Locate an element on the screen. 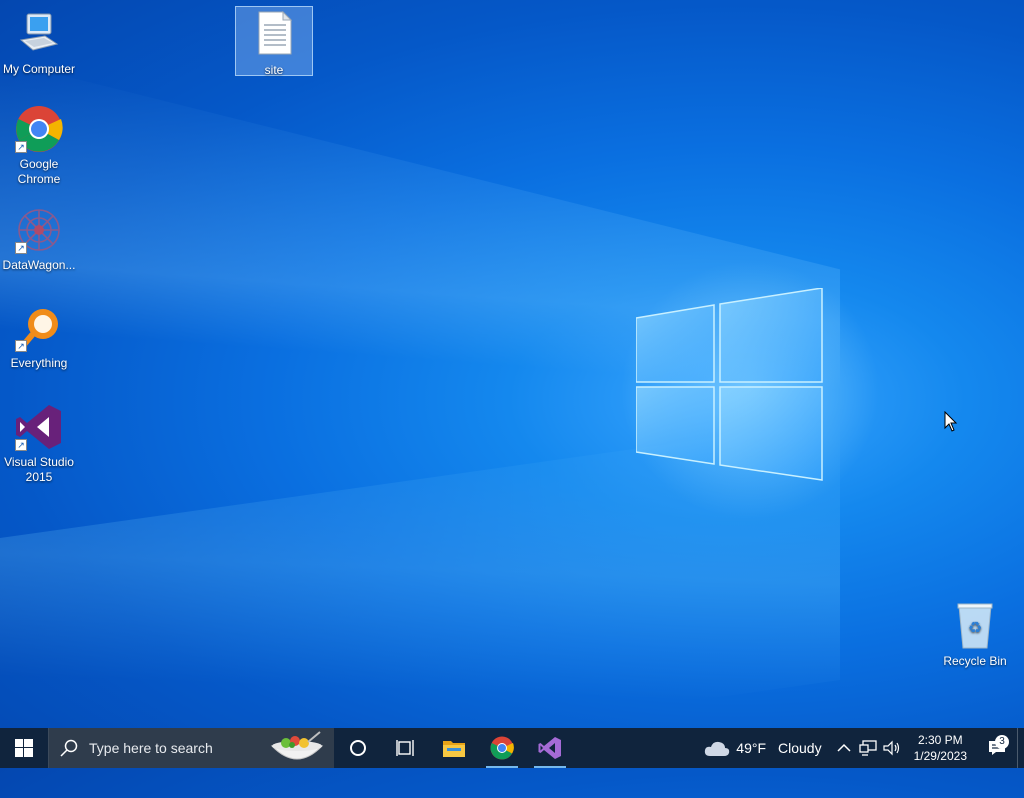 This screenshot has height=798, width=1024. chrome-icon is located at coordinates (502, 748).